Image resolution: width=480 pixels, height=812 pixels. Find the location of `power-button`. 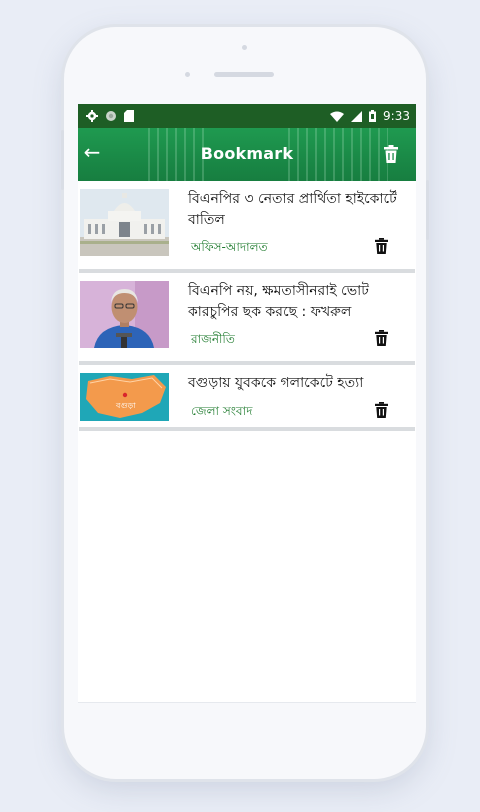

power-button is located at coordinates (427, 210).